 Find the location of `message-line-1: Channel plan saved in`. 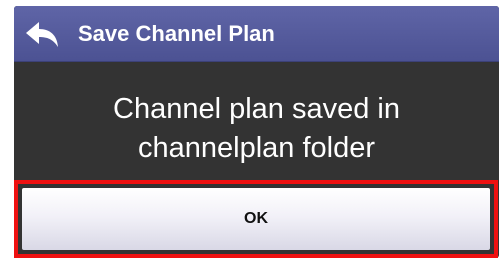

message-line-1: Channel plan saved in is located at coordinates (256, 109).